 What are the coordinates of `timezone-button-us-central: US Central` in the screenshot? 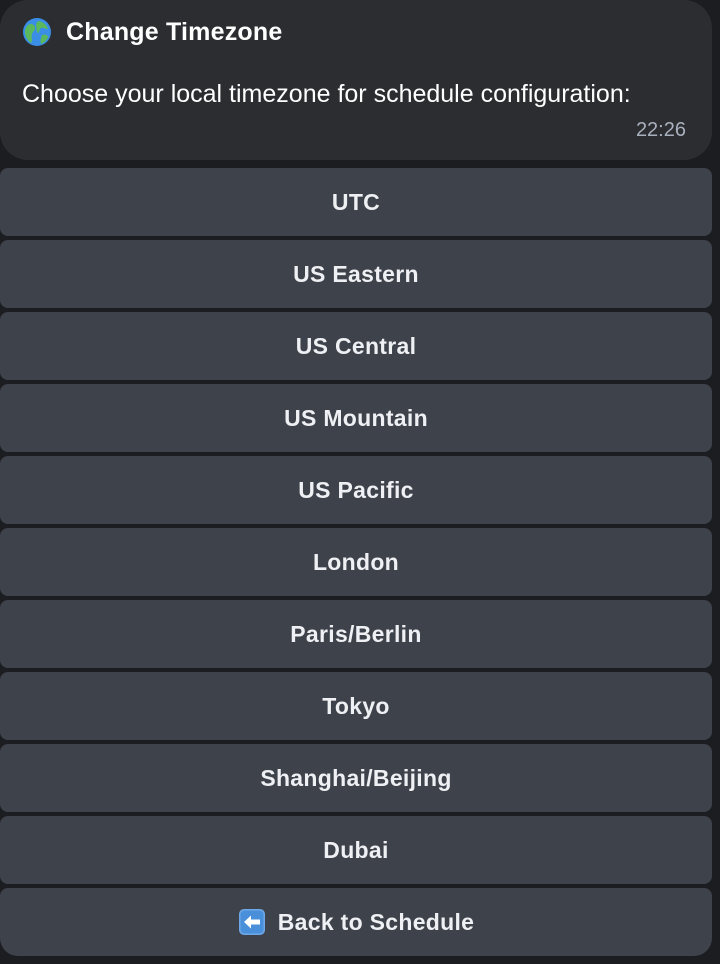 It's located at (356, 346).